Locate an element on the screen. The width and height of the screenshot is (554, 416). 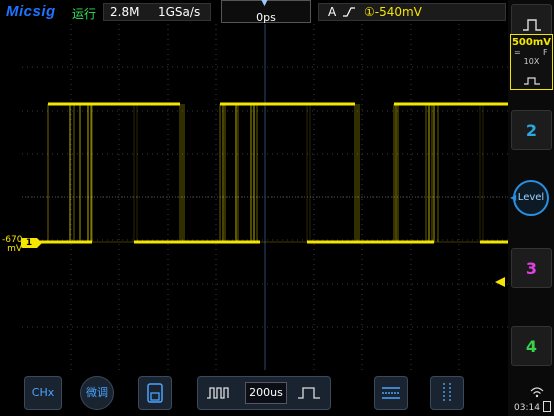
trigger-level-knob: Level is located at coordinates (531, 198).